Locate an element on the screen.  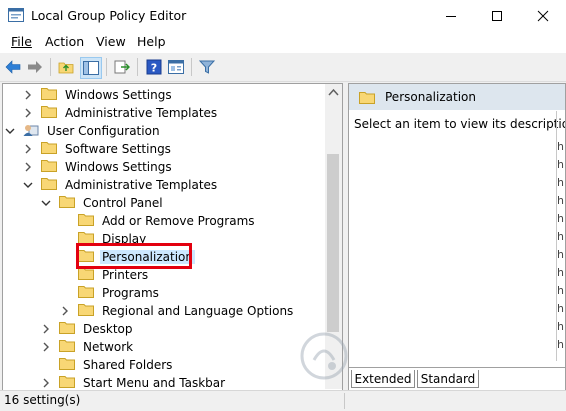
export-list-icon is located at coordinates (122, 67).